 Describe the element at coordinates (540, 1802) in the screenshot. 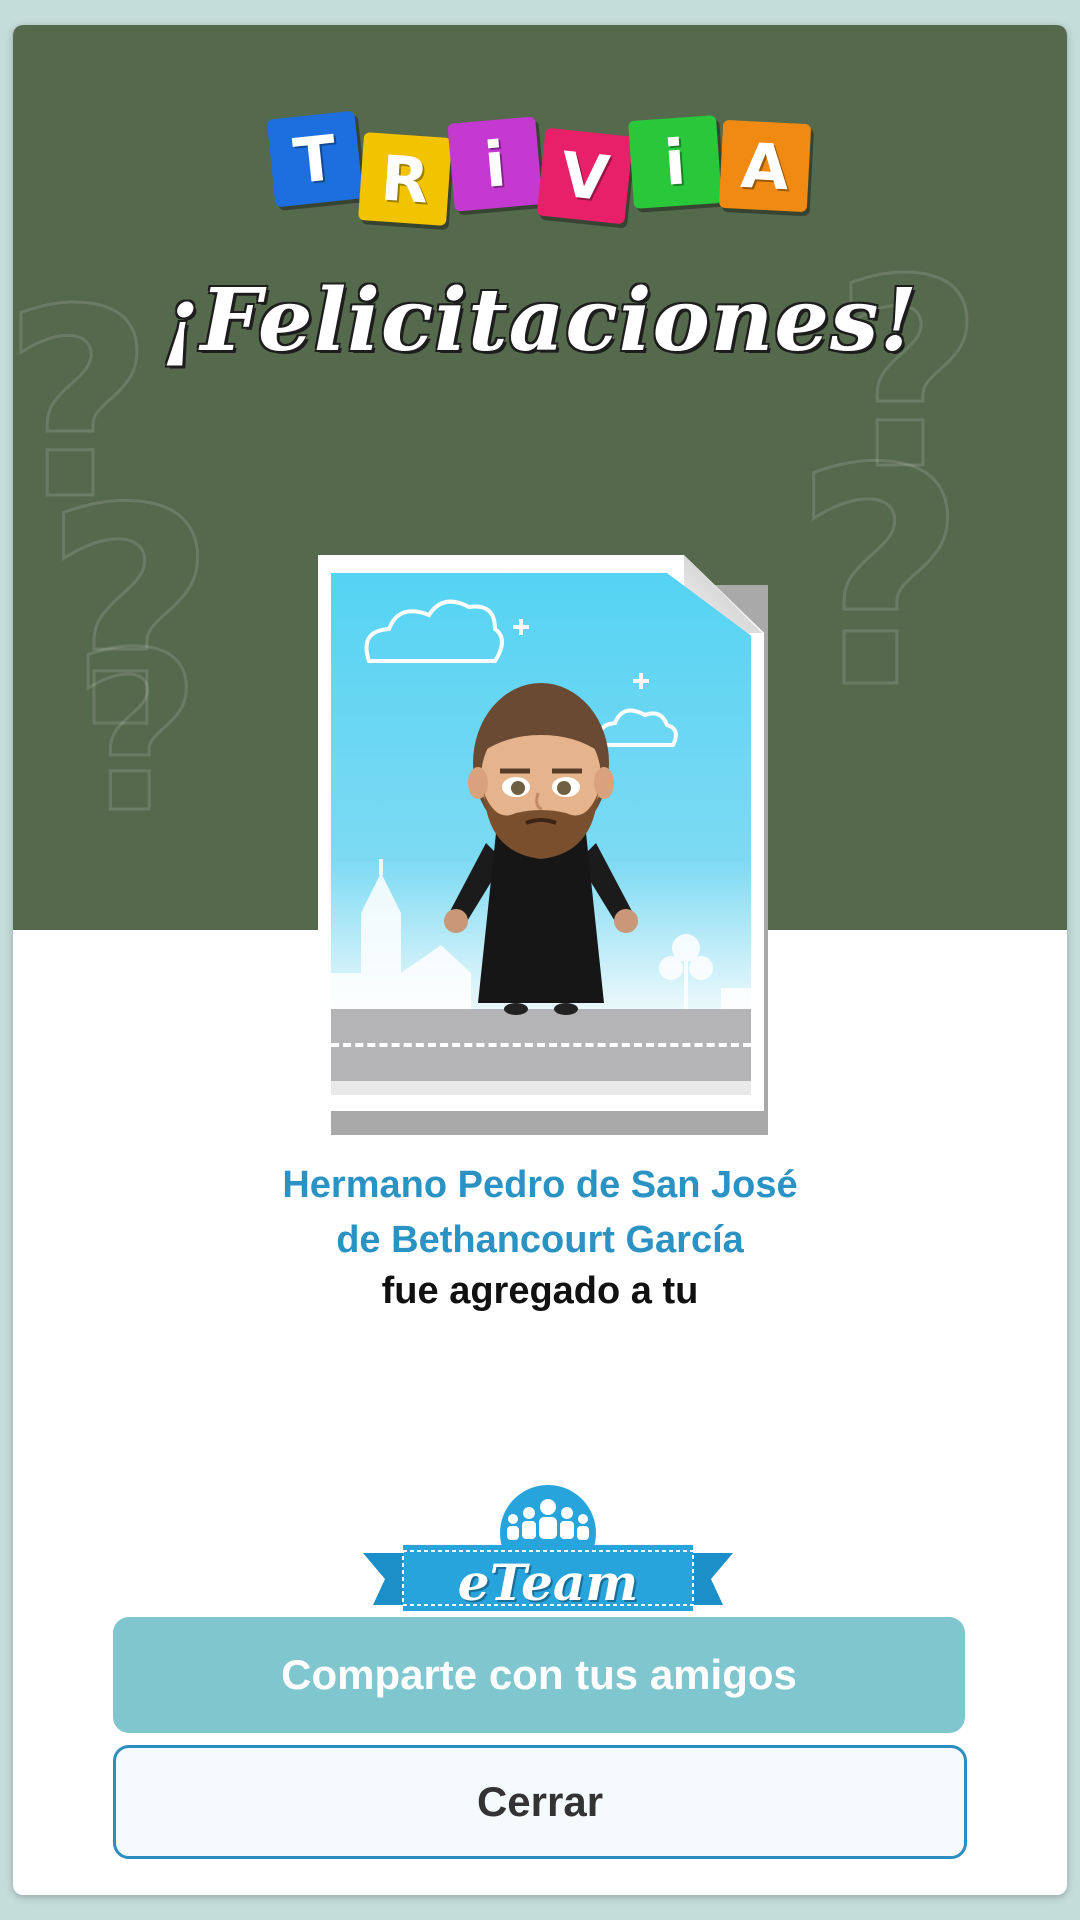

I see `close-button: Cerrar` at that location.